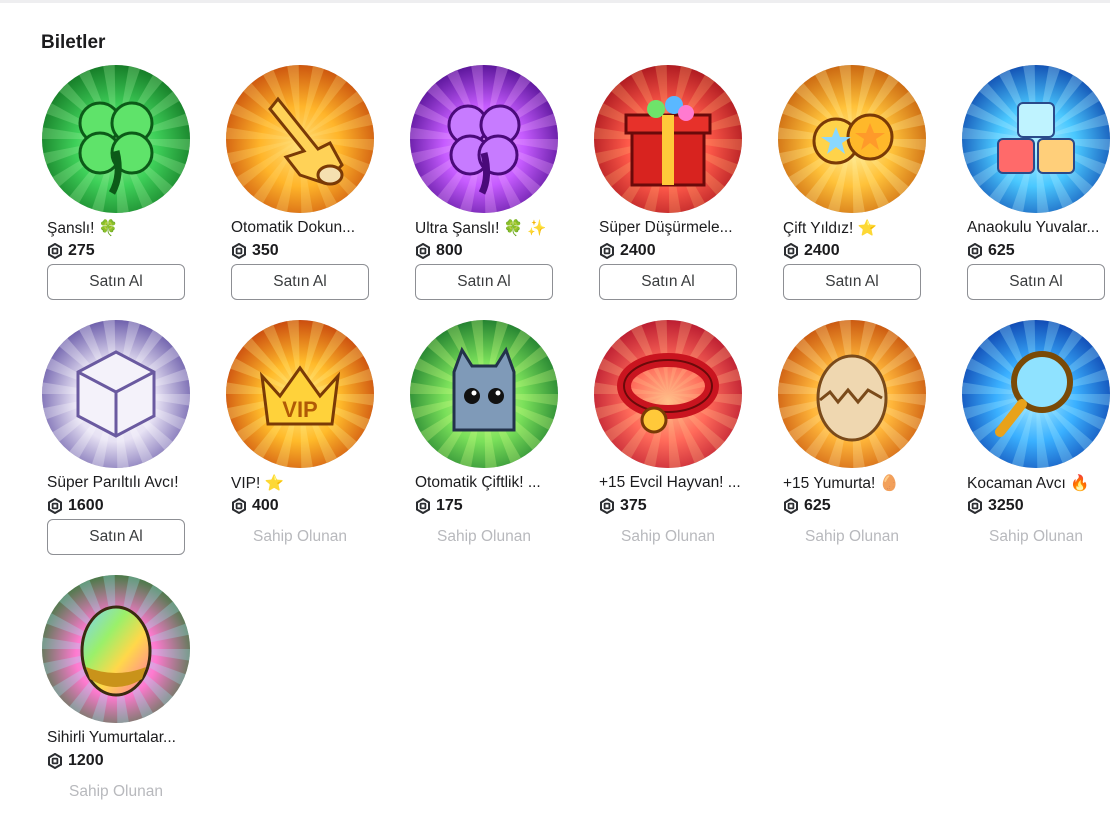 Image resolution: width=1110 pixels, height=823 pixels. I want to click on shiny-dice-icon, so click(116, 394).